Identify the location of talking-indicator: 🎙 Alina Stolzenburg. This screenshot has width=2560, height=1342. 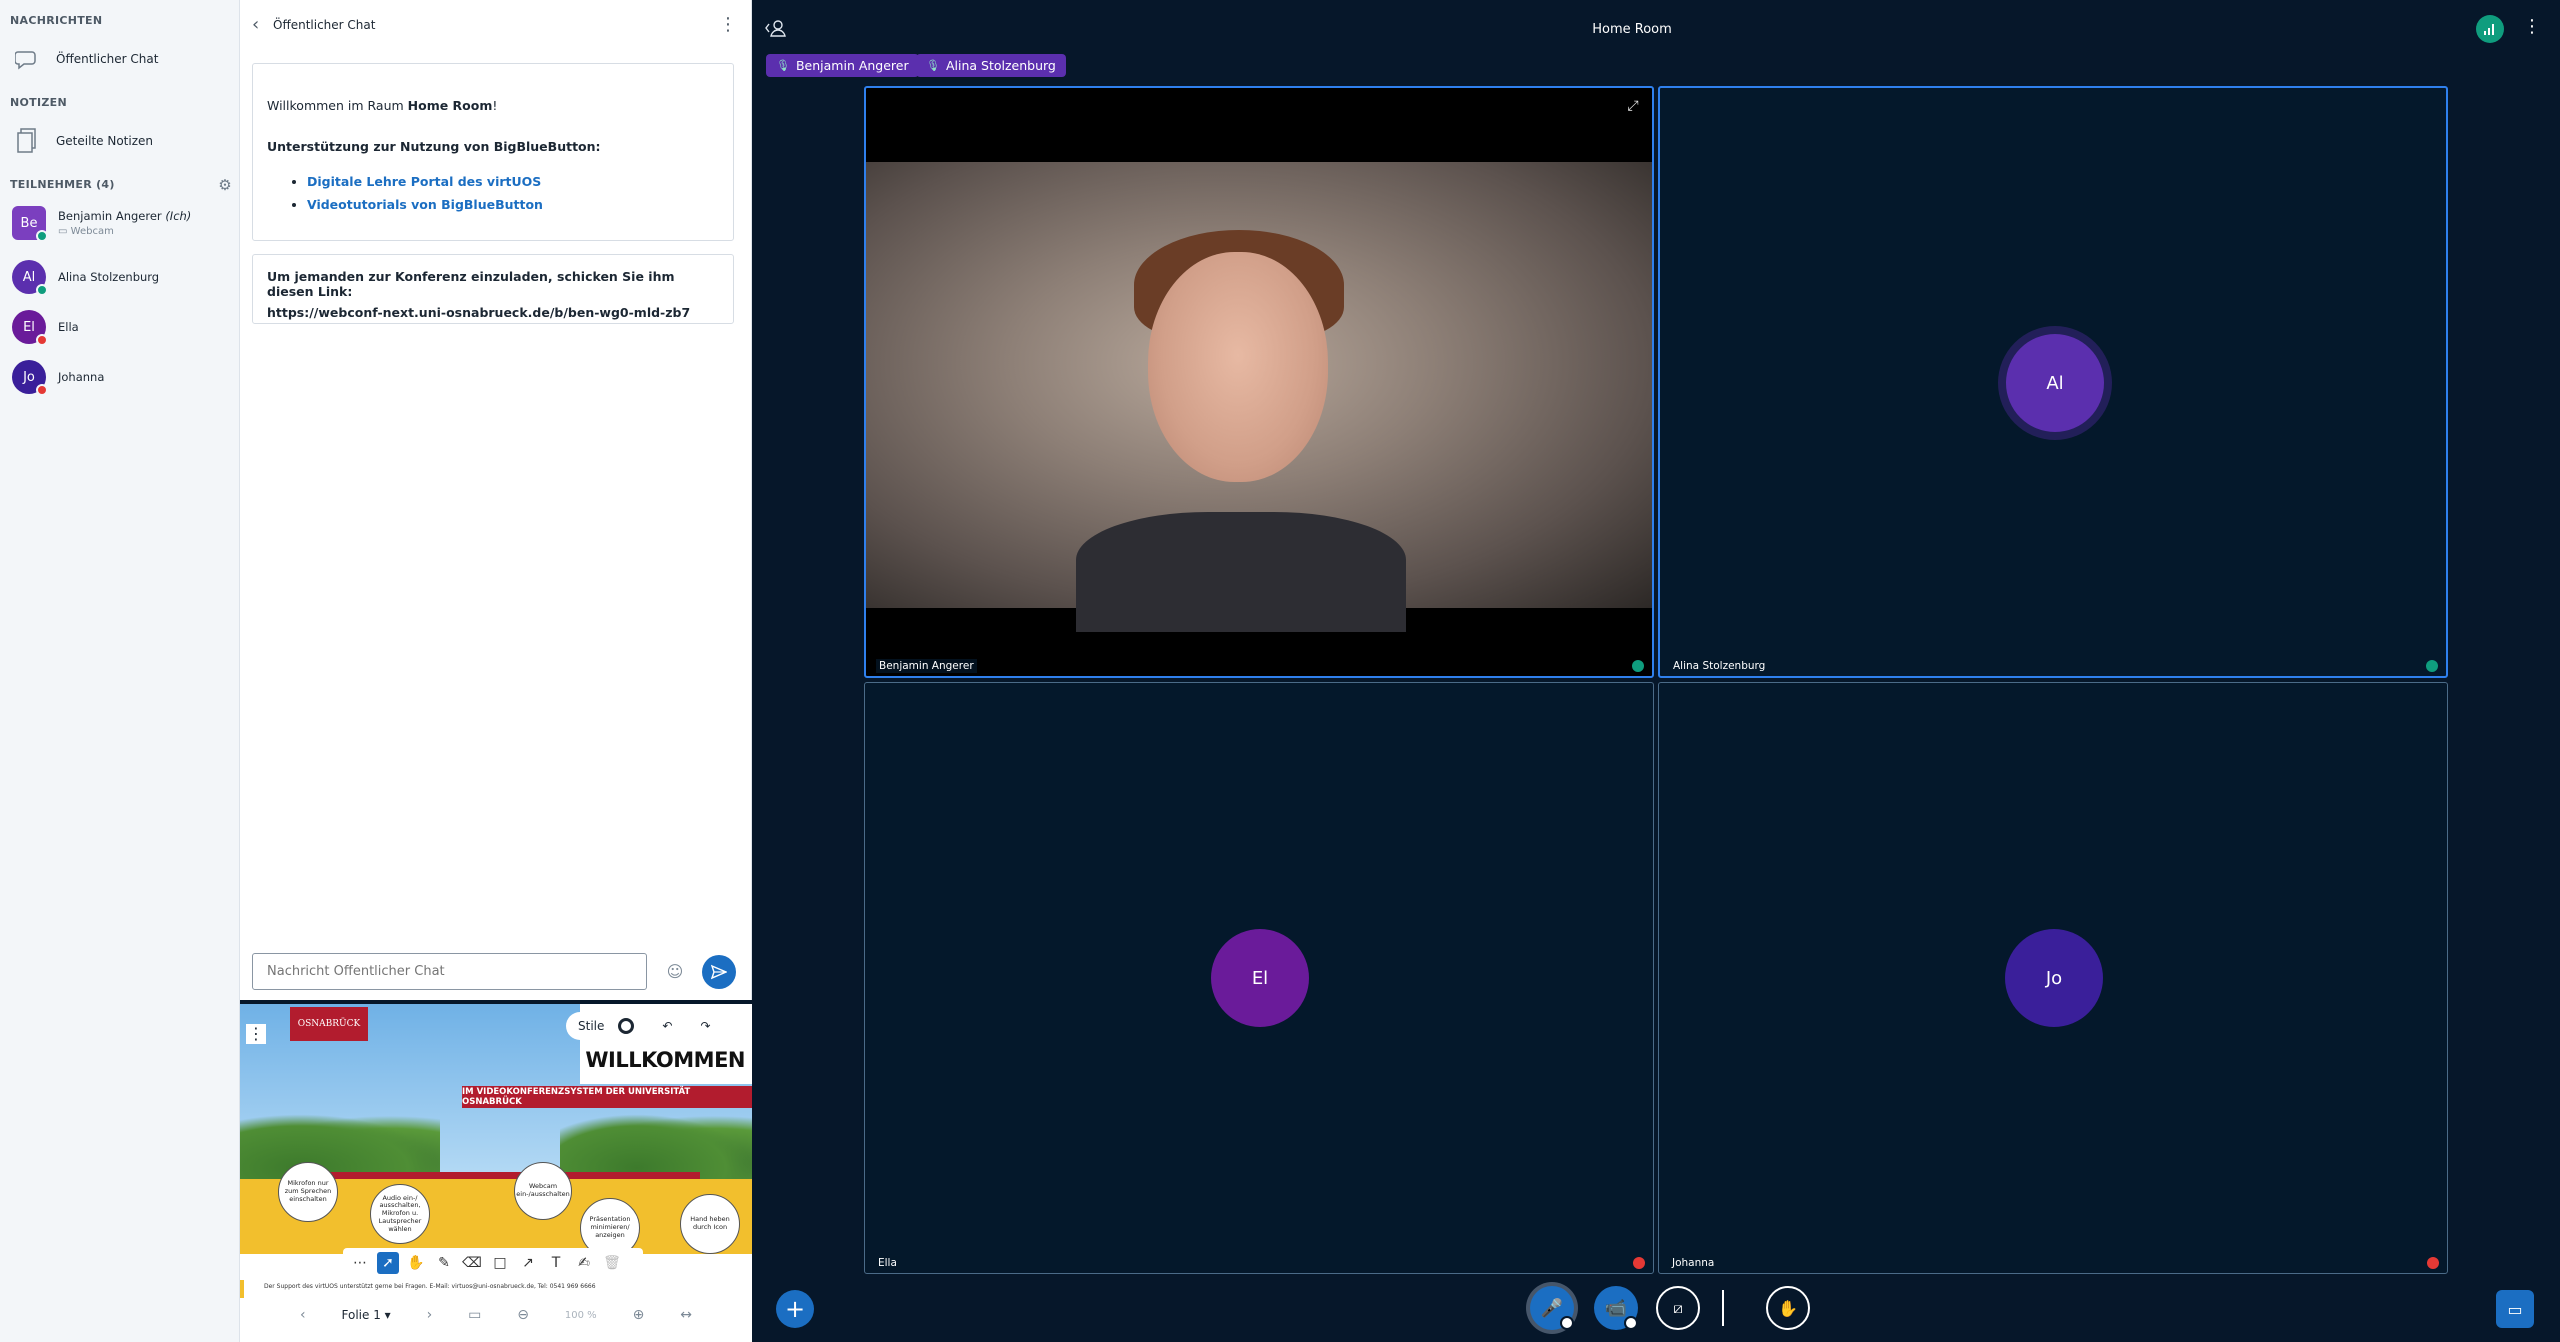
(991, 65).